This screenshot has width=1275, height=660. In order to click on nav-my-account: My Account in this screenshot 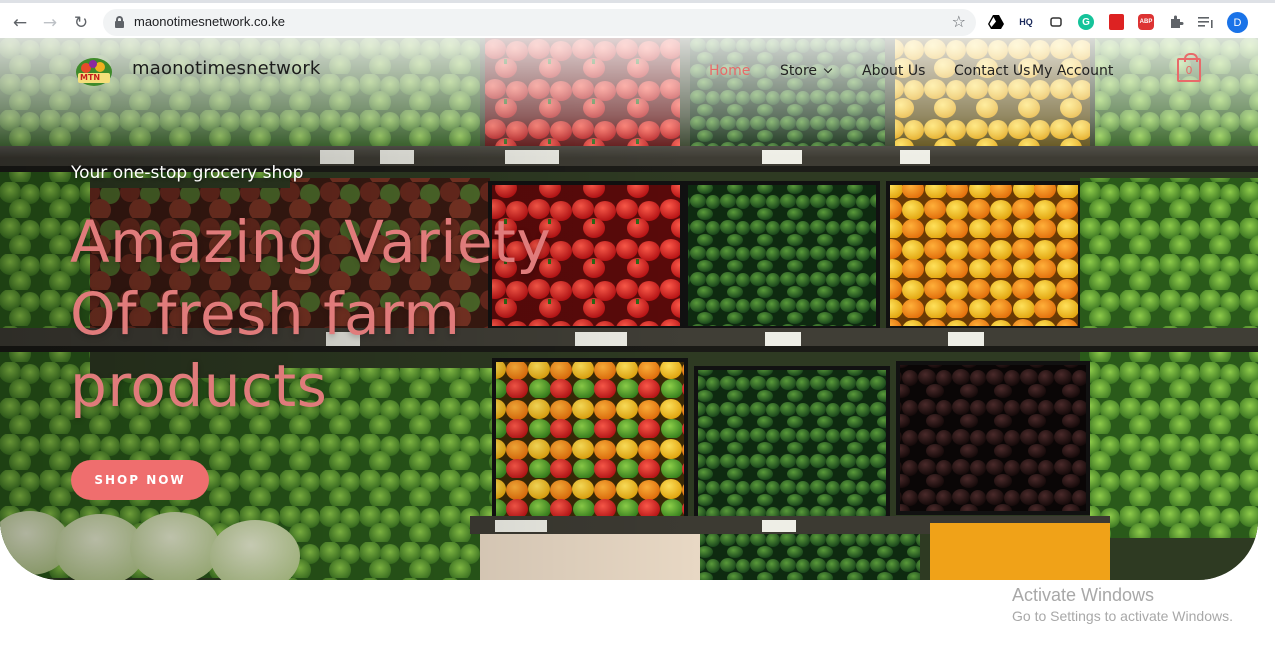, I will do `click(1072, 71)`.